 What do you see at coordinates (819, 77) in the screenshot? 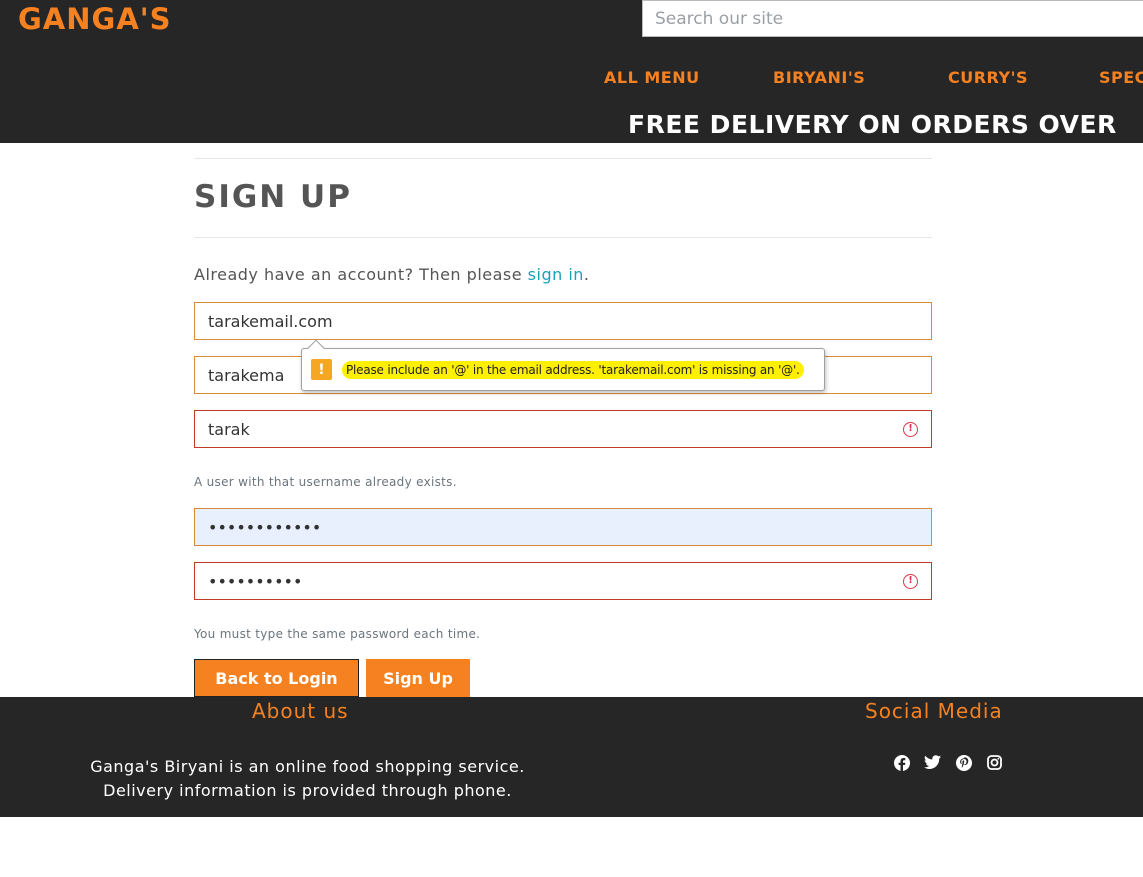
I see `nav-item-biryanis: BIRYANI'S` at bounding box center [819, 77].